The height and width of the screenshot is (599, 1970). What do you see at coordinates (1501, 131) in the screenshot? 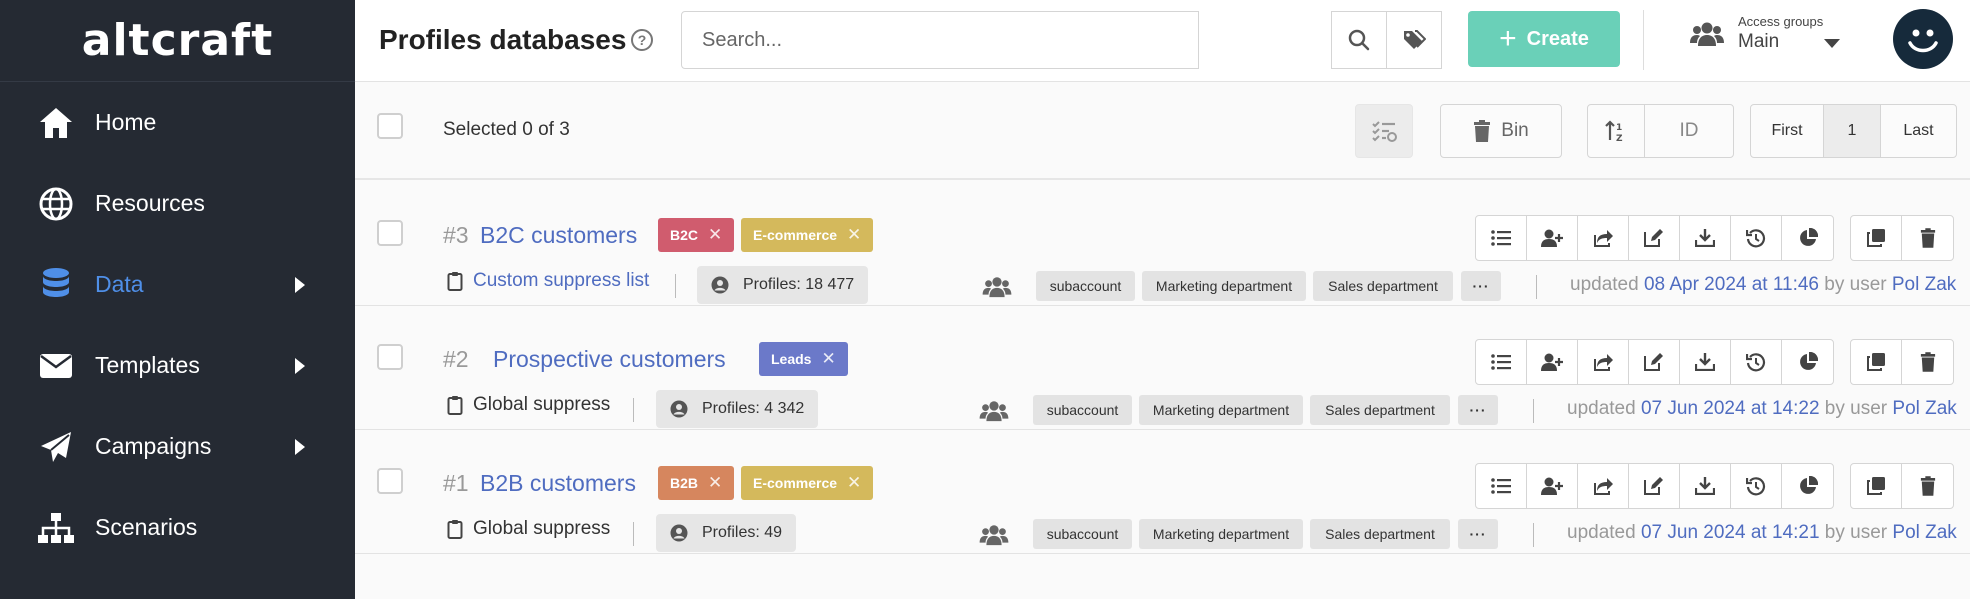
I see `bin-button: Bin` at bounding box center [1501, 131].